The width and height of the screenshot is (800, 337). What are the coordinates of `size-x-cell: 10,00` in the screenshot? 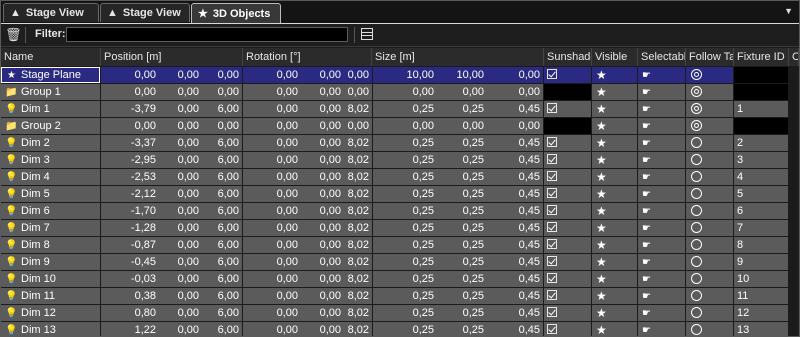 It's located at (405, 75).